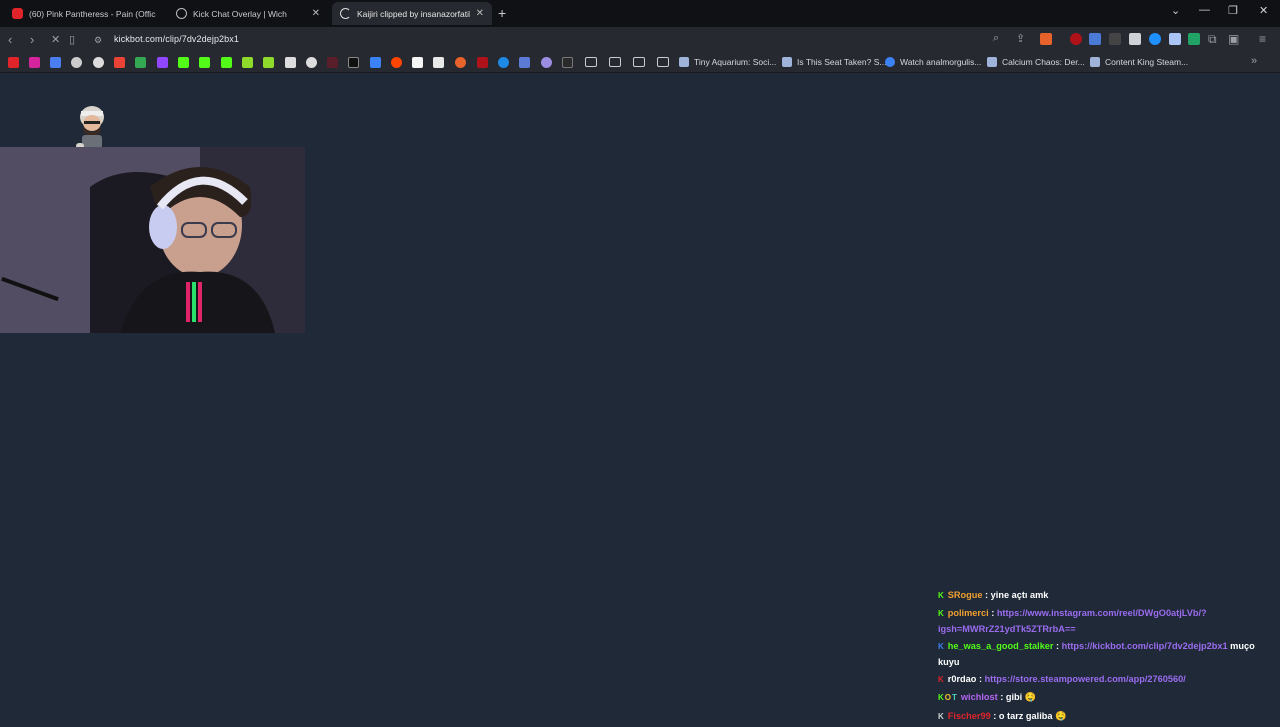  I want to click on forward-icon: ›, so click(32, 39).